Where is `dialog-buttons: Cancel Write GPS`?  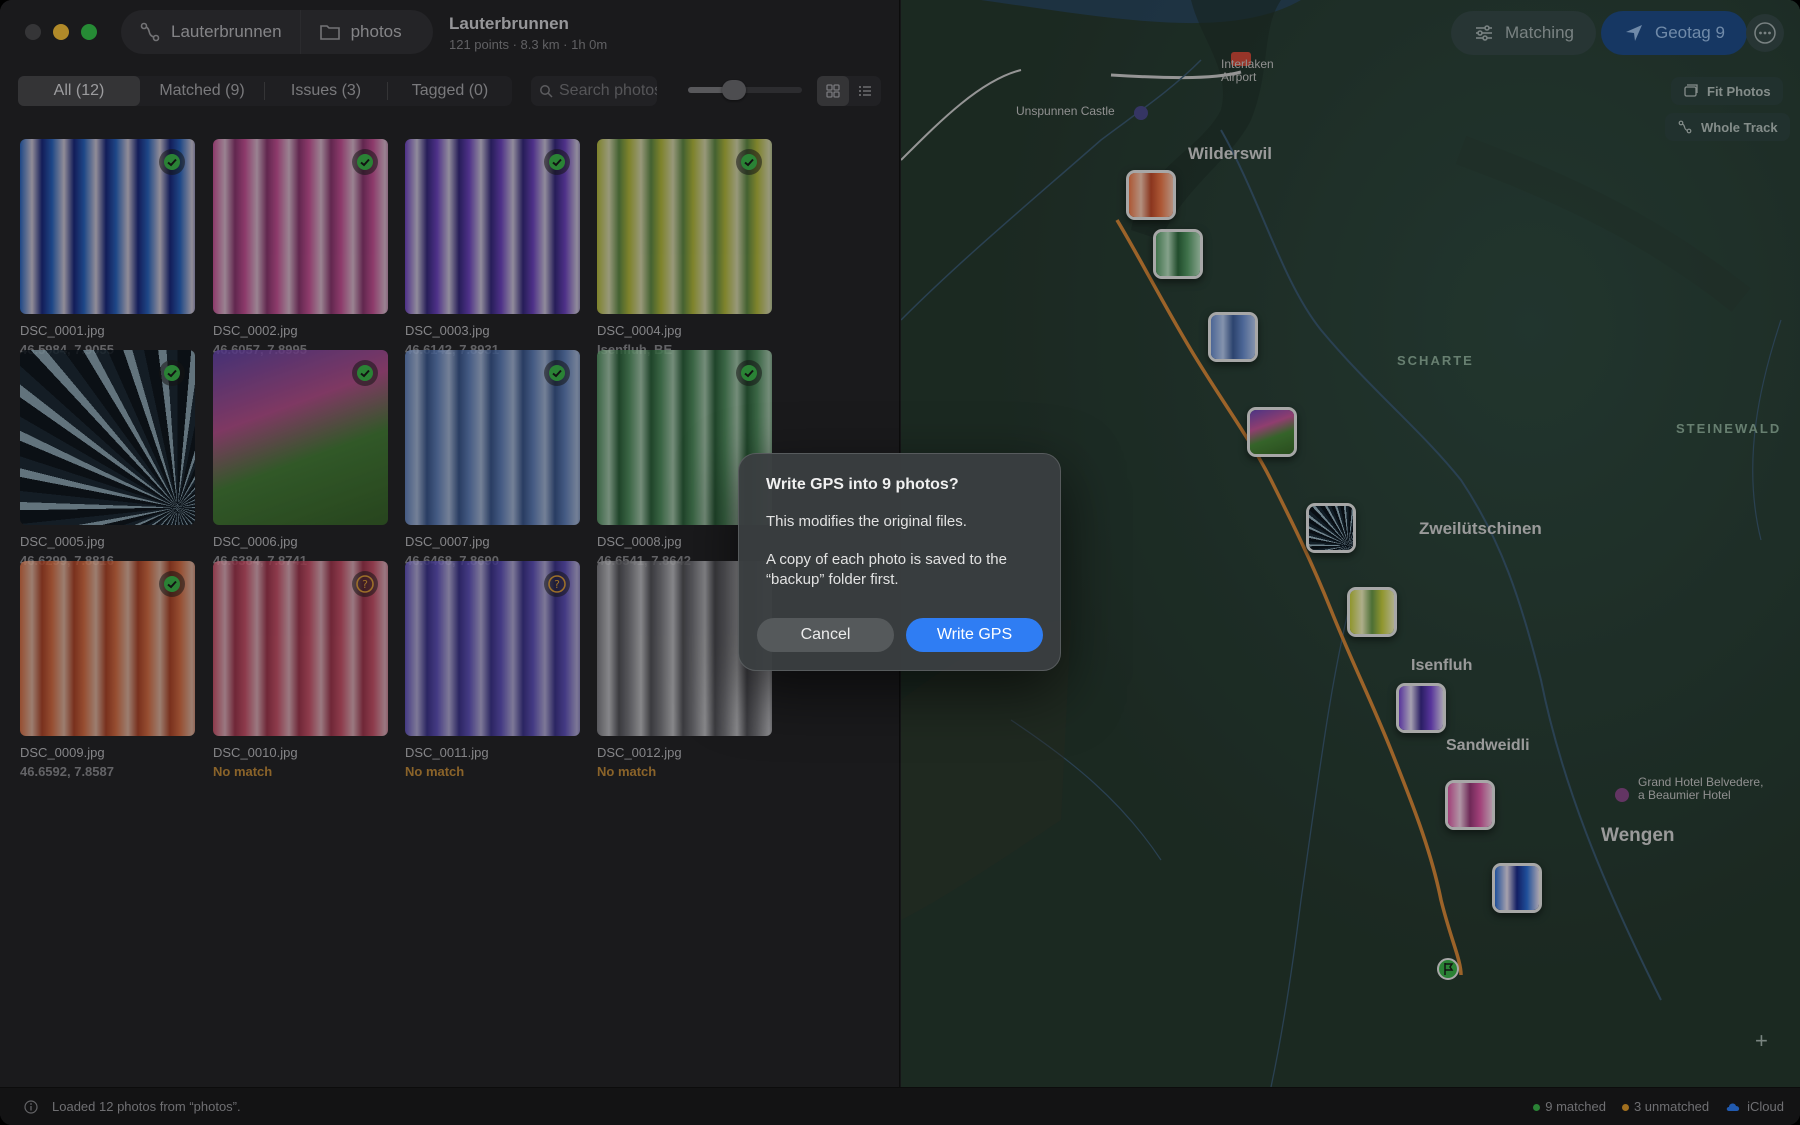 dialog-buttons: Cancel Write GPS is located at coordinates (900, 635).